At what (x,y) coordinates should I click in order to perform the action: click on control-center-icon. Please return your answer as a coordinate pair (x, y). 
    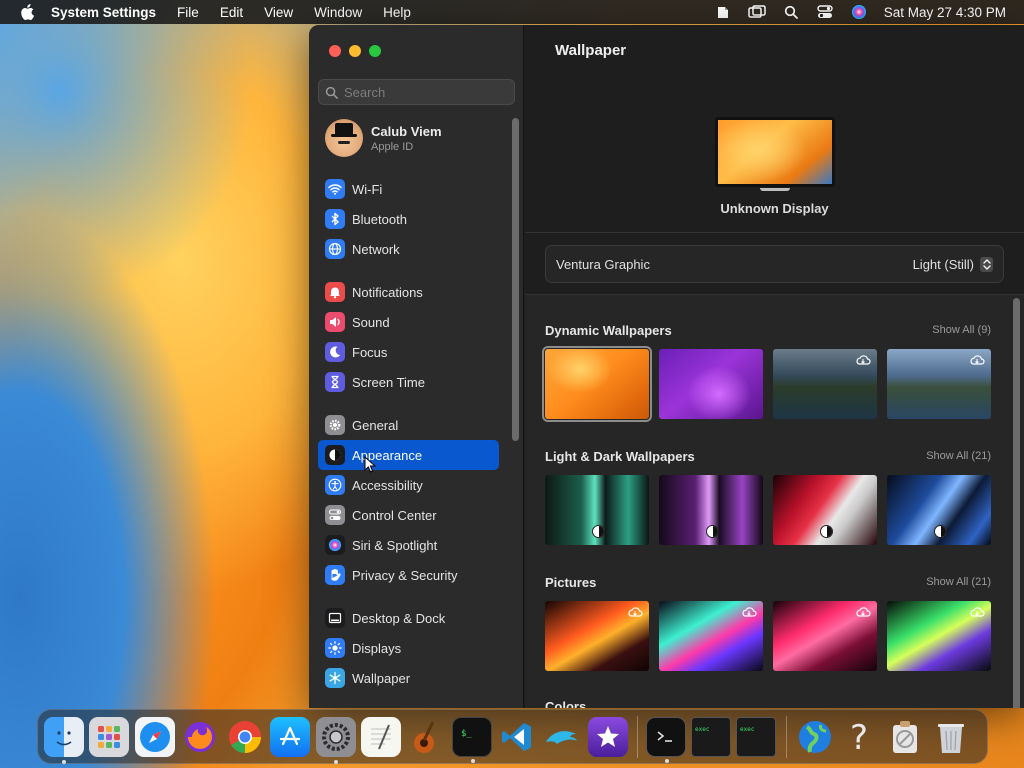
    Looking at the image, I should click on (825, 12).